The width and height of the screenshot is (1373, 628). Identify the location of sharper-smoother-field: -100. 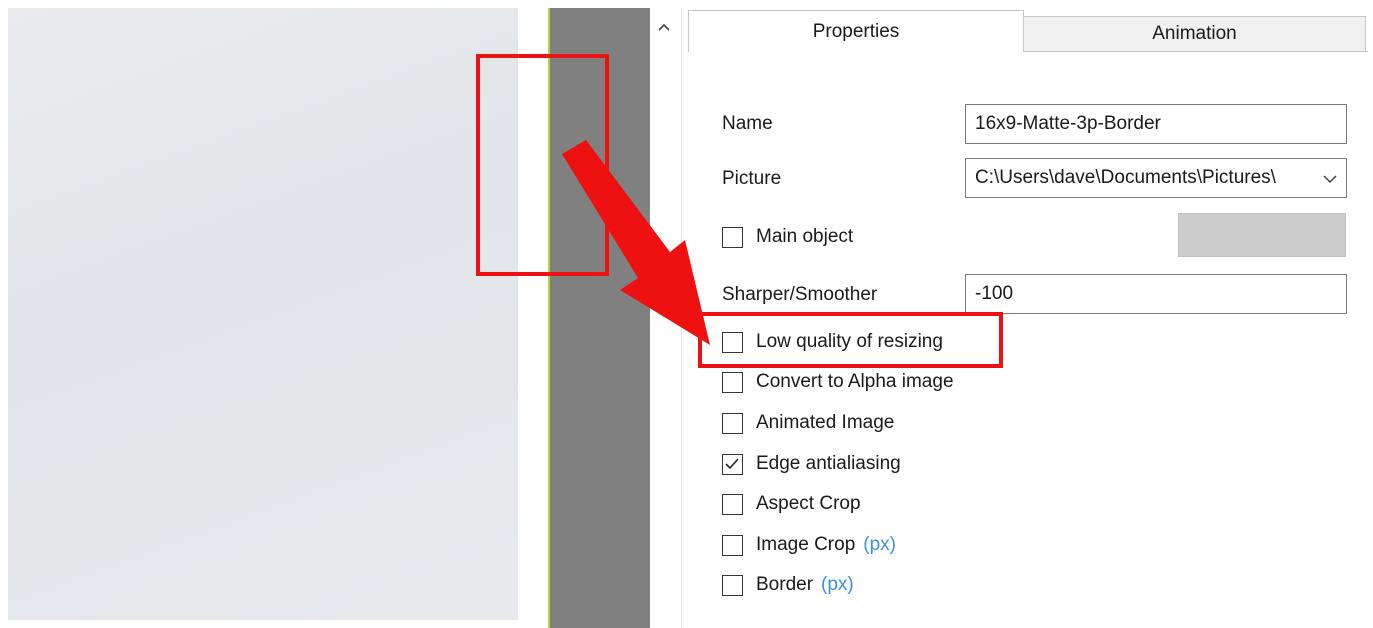
(1156, 294).